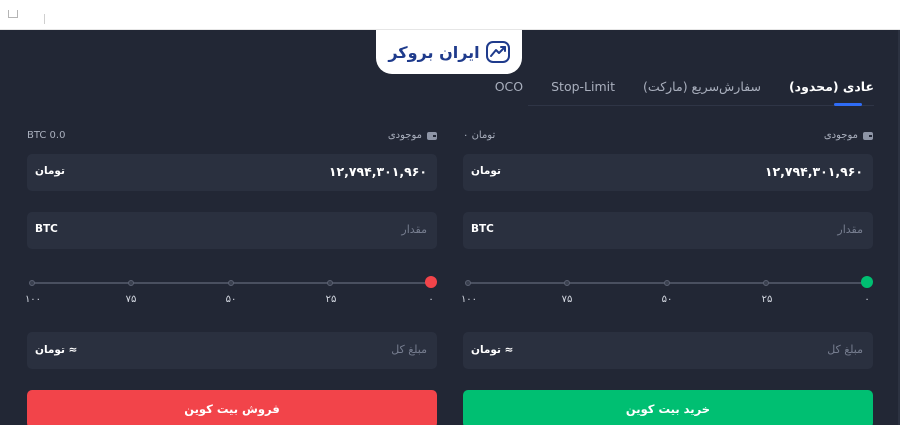  Describe the element at coordinates (840, 135) in the screenshot. I see `buy-balance-label: موجودی` at that location.